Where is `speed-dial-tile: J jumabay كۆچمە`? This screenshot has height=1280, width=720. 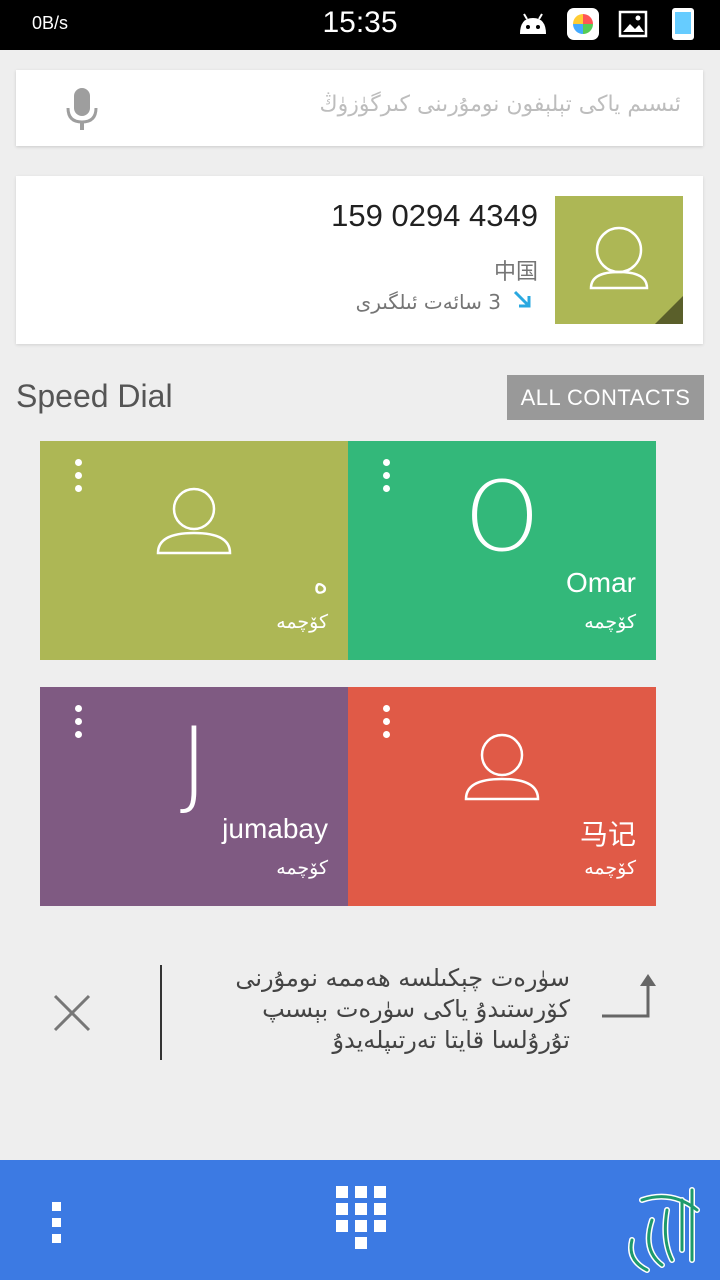 speed-dial-tile: J jumabay كۆچمە is located at coordinates (194, 796).